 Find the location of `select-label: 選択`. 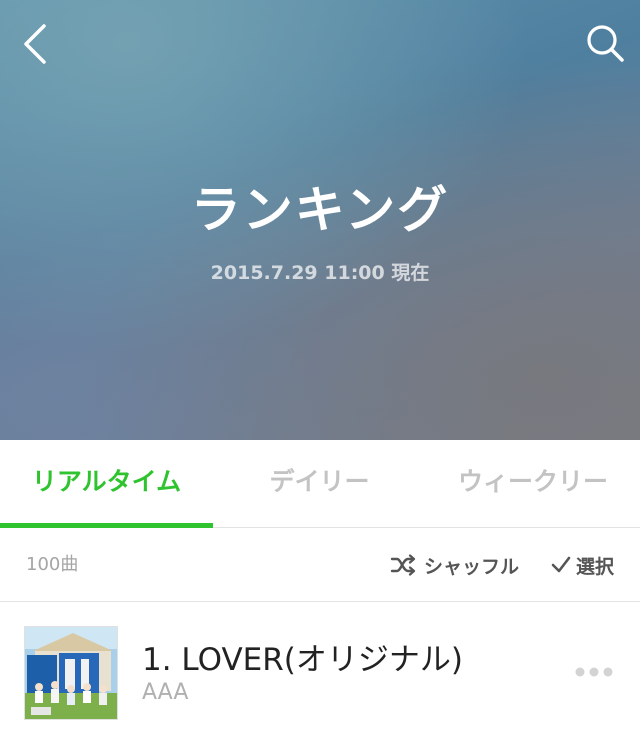

select-label: 選択 is located at coordinates (595, 566).